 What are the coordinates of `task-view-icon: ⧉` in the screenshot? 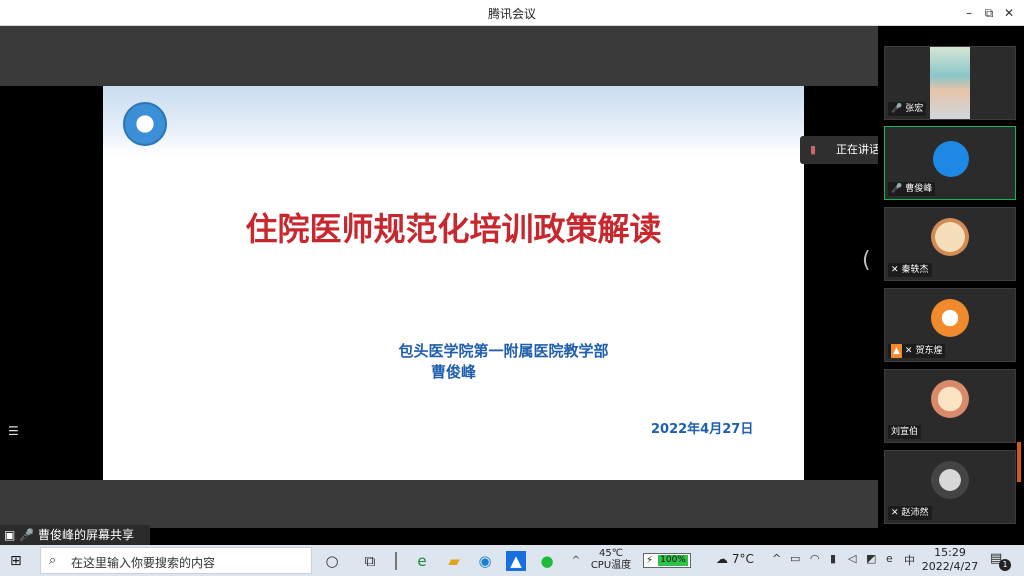 It's located at (370, 561).